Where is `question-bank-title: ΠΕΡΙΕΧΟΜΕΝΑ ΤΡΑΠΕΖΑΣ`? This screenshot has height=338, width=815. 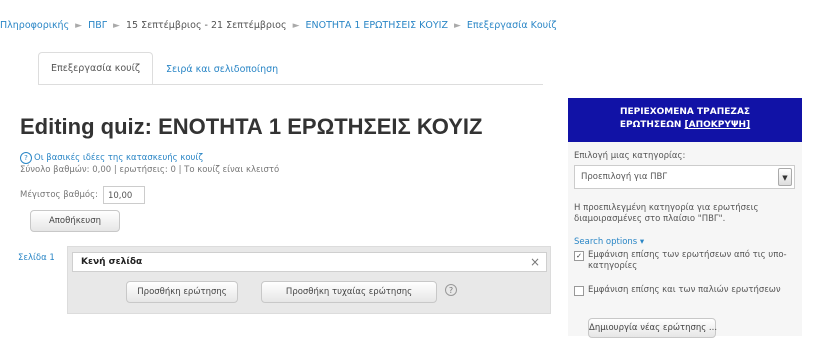 question-bank-title: ΠΕΡΙΕΧΟΜΕΝΑ ΤΡΑΠΕΖΑΣ is located at coordinates (685, 112).